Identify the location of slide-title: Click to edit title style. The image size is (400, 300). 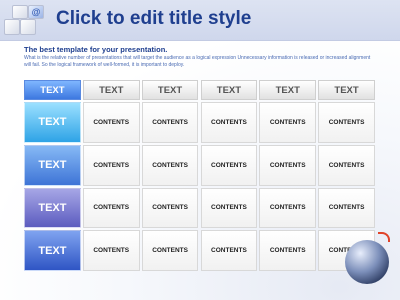
(153, 19).